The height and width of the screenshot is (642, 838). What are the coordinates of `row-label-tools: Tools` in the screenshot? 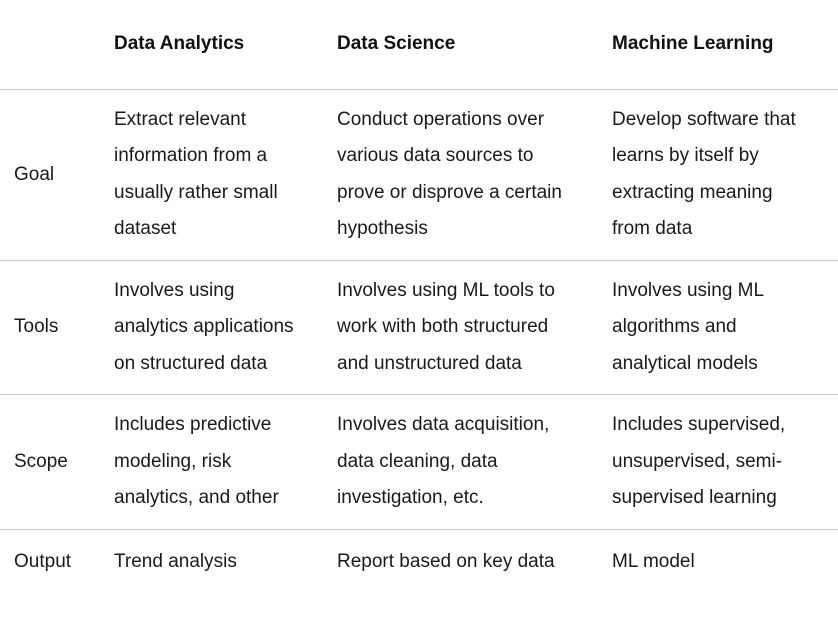 It's located at (36, 327).